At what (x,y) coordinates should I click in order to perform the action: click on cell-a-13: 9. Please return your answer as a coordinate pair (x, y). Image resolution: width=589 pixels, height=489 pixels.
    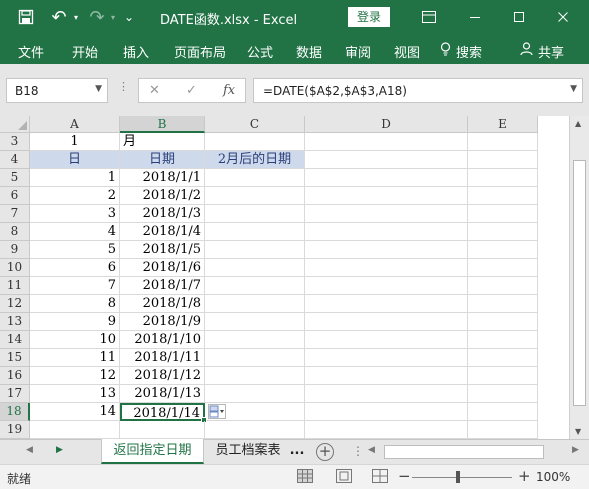
    Looking at the image, I should click on (75, 322).